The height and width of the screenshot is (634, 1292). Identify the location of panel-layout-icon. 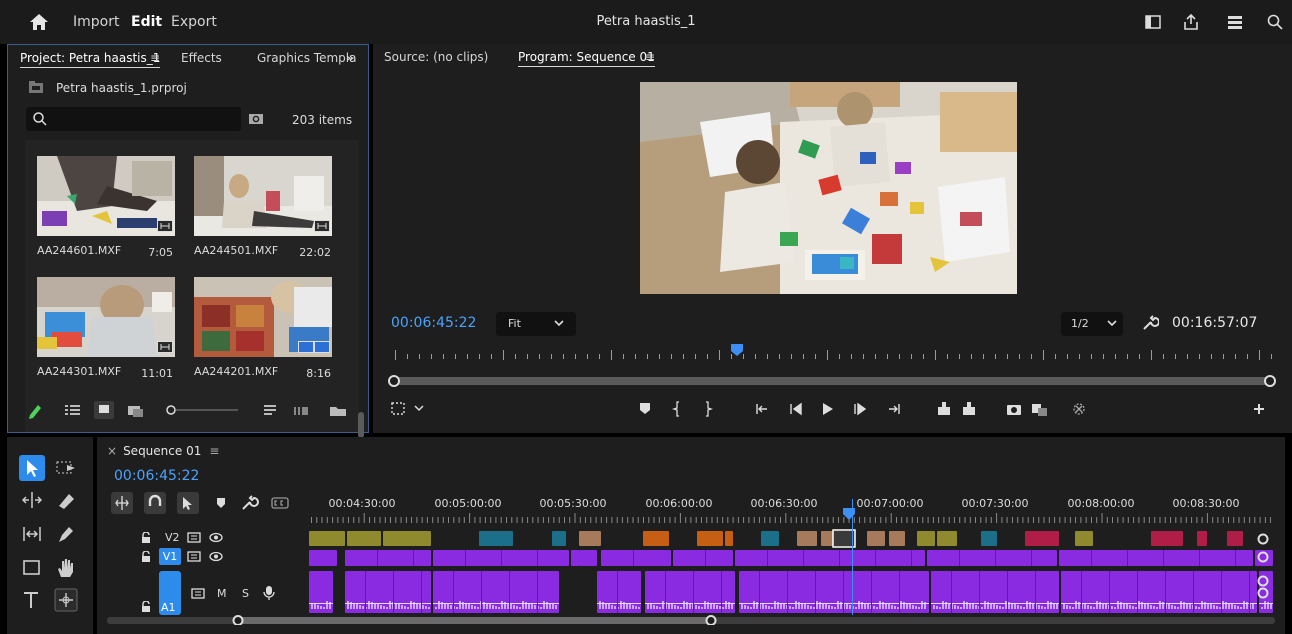
(1153, 22).